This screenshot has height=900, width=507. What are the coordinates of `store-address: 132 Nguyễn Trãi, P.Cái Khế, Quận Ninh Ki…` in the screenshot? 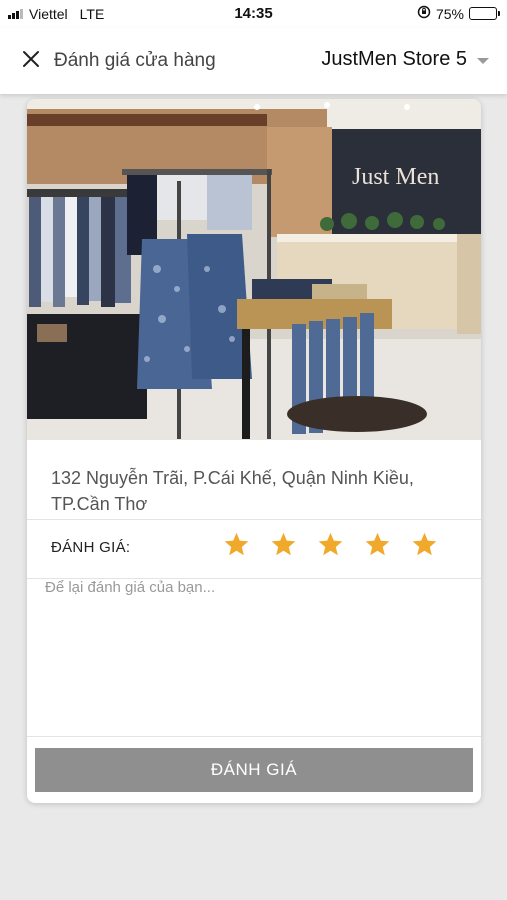 It's located at (232, 491).